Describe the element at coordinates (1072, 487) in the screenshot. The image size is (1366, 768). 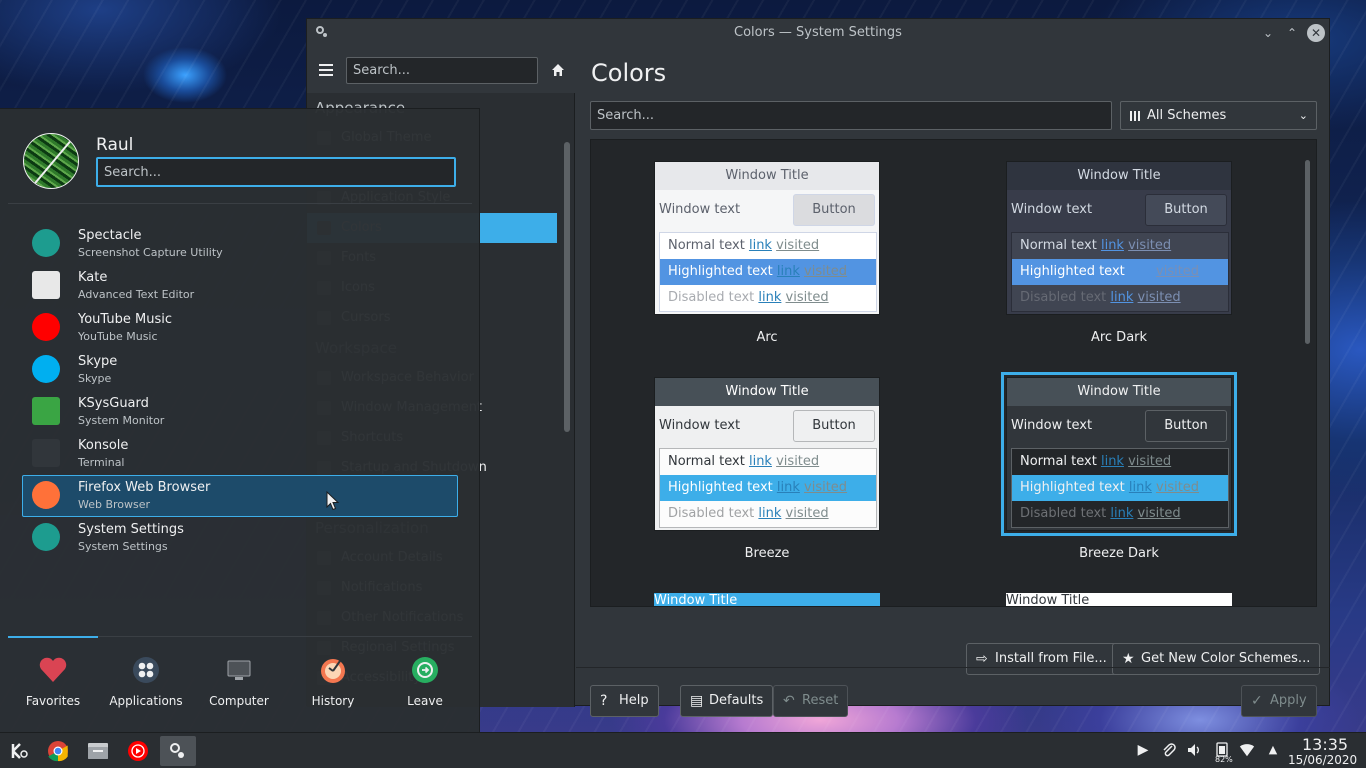
I see `preview-text: Highlighted text` at that location.